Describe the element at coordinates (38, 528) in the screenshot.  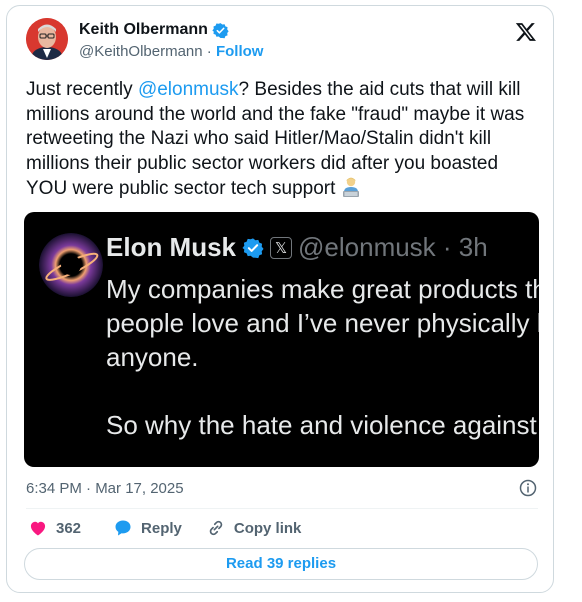
I see `heart-icon` at that location.